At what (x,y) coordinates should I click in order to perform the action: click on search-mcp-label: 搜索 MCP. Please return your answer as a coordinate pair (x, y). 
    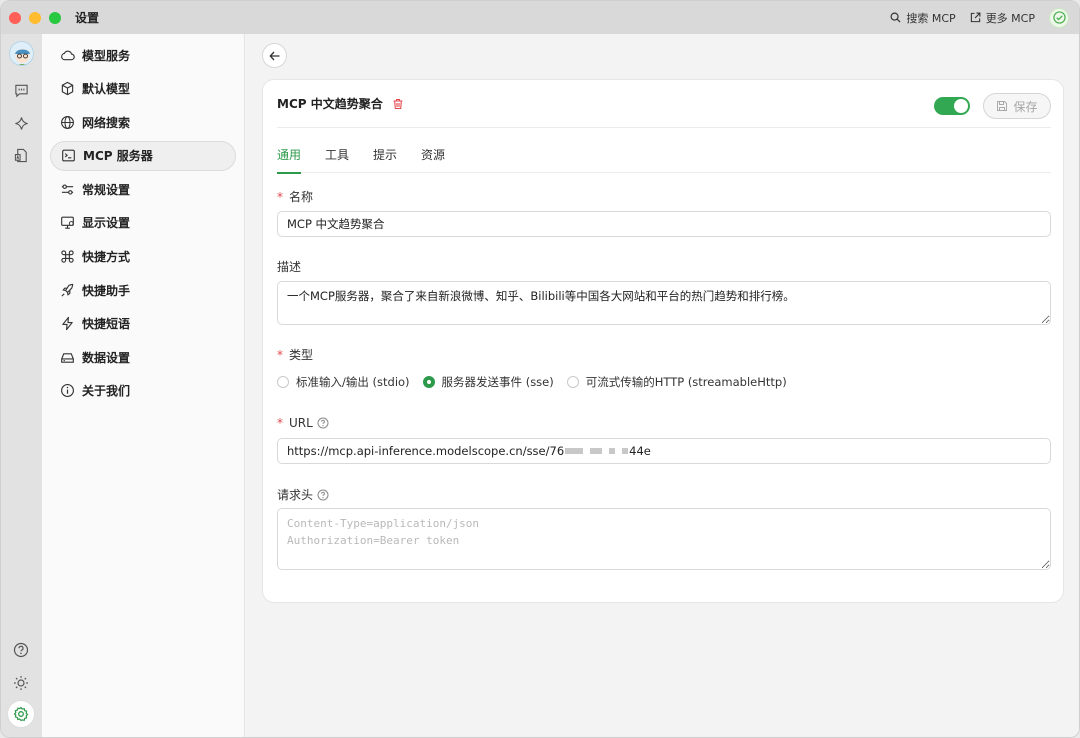
    Looking at the image, I should click on (931, 18).